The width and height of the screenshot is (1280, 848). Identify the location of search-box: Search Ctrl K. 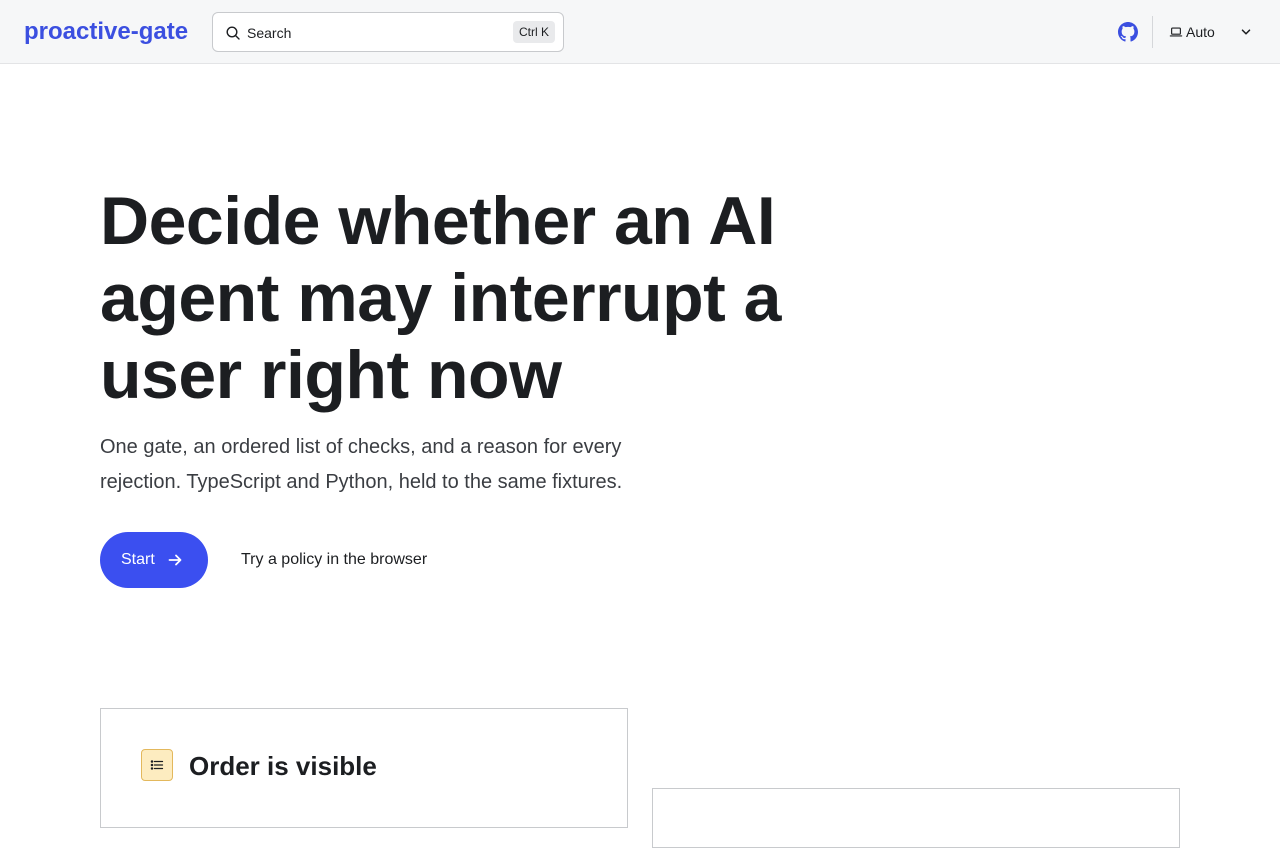
(388, 32).